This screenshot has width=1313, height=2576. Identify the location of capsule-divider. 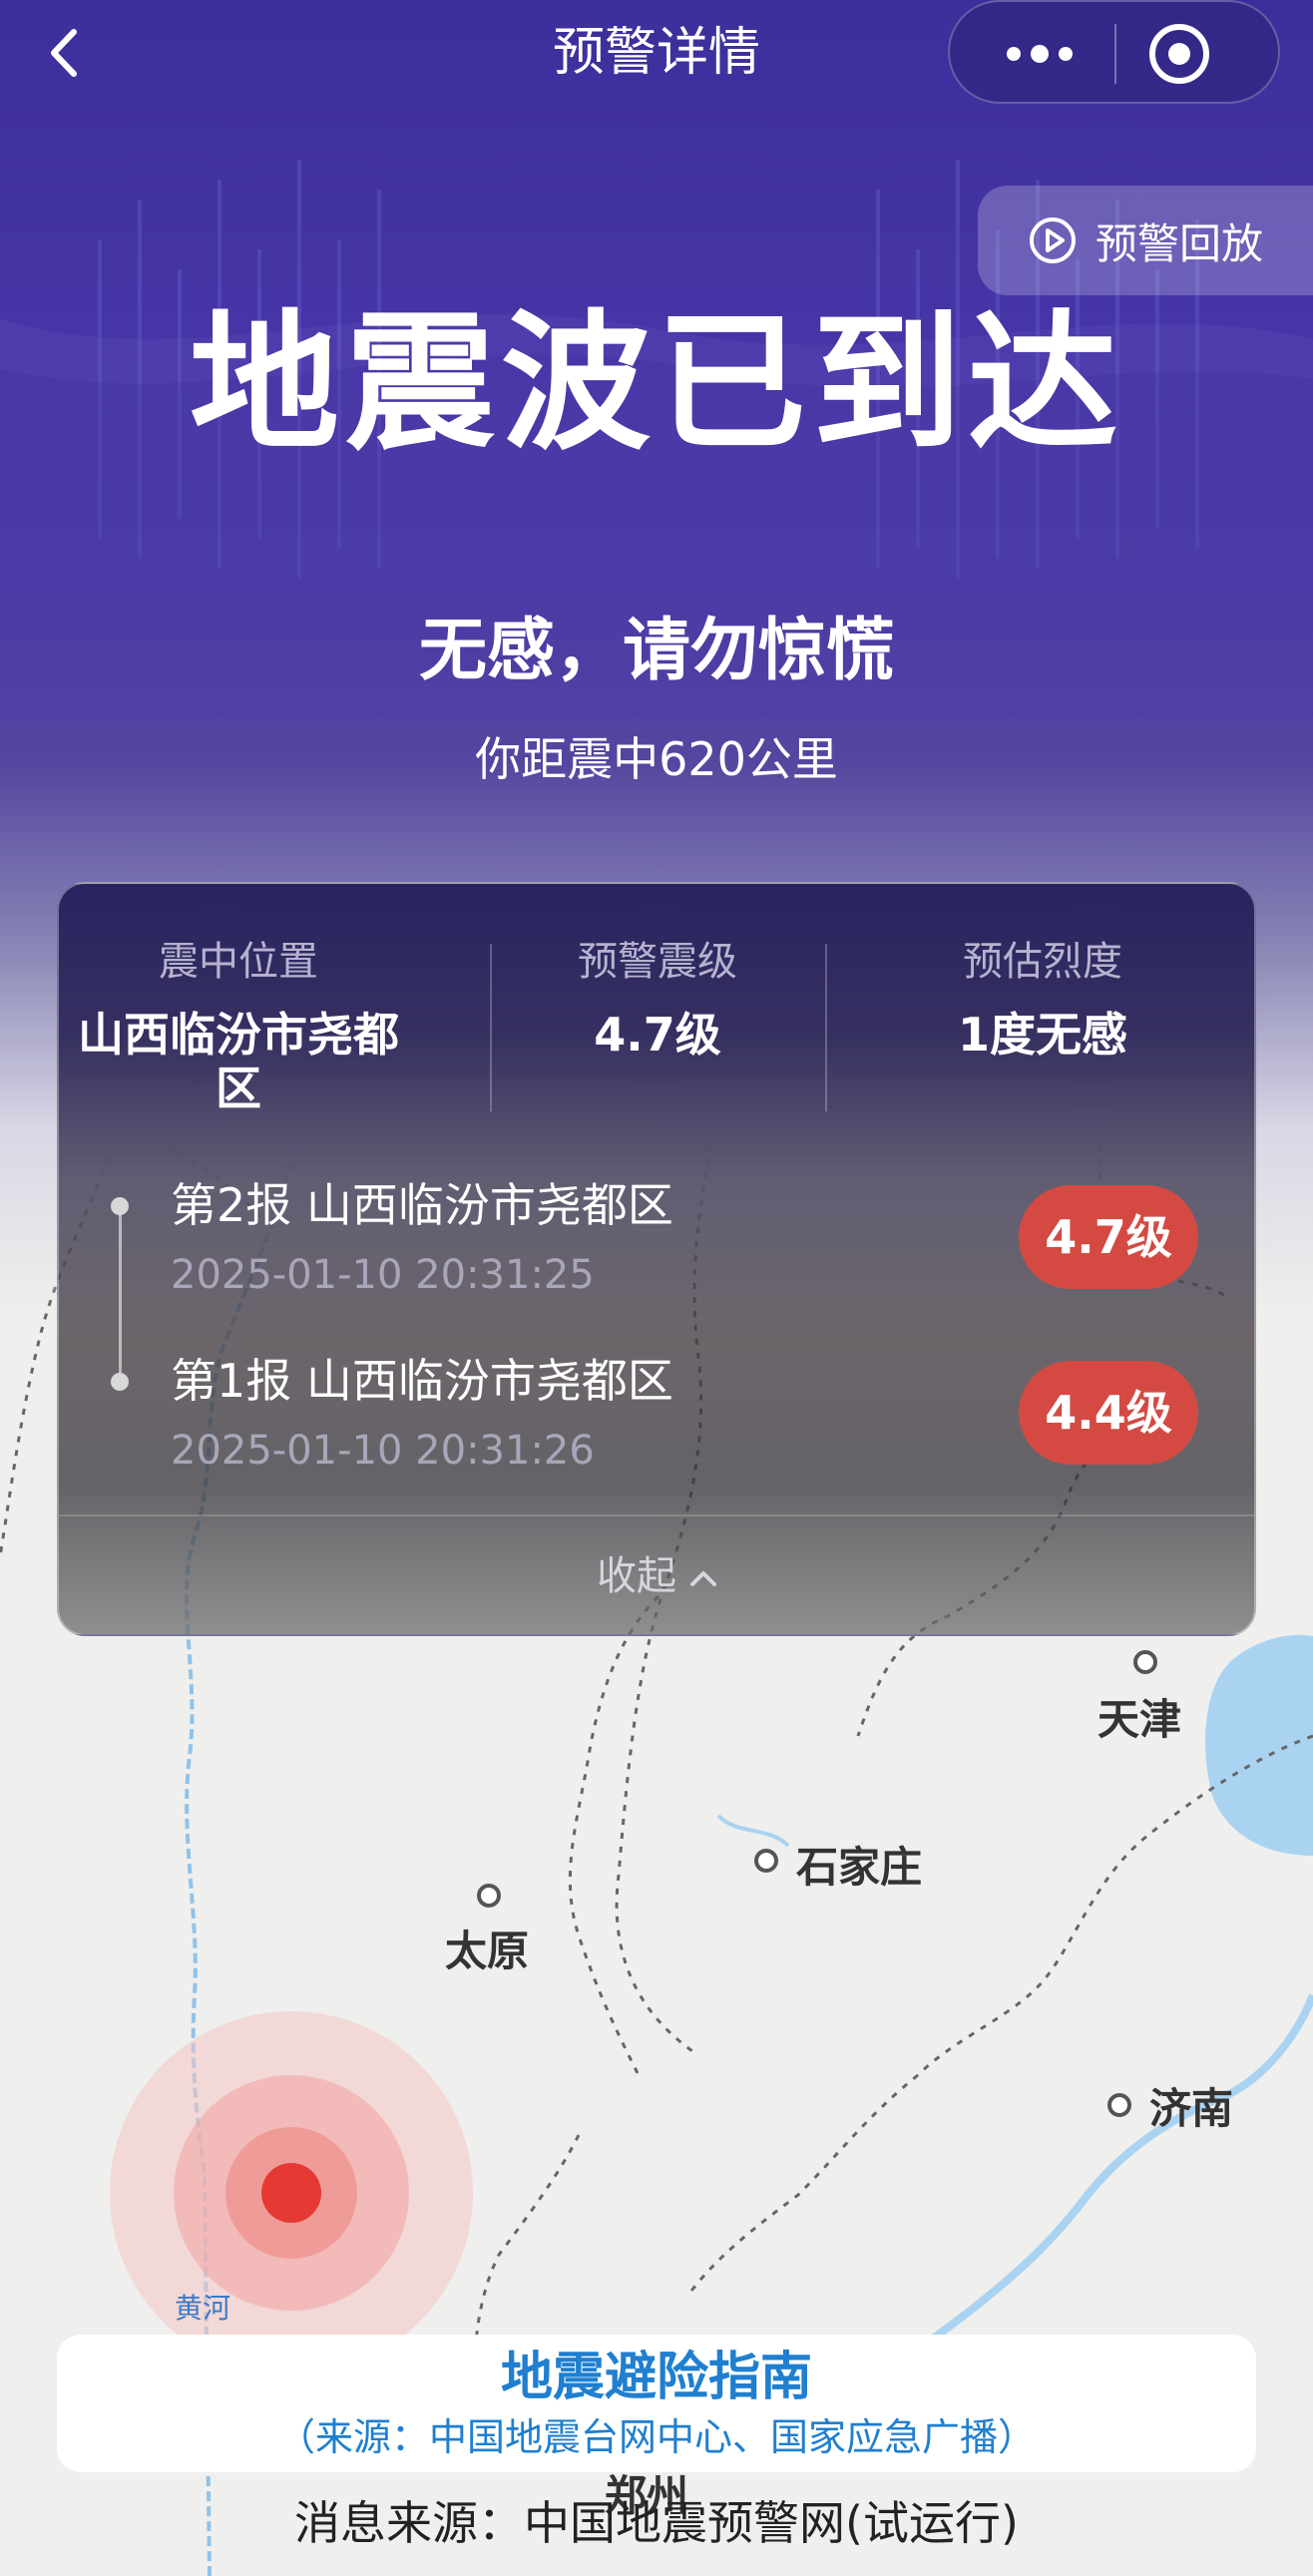
(1115, 54).